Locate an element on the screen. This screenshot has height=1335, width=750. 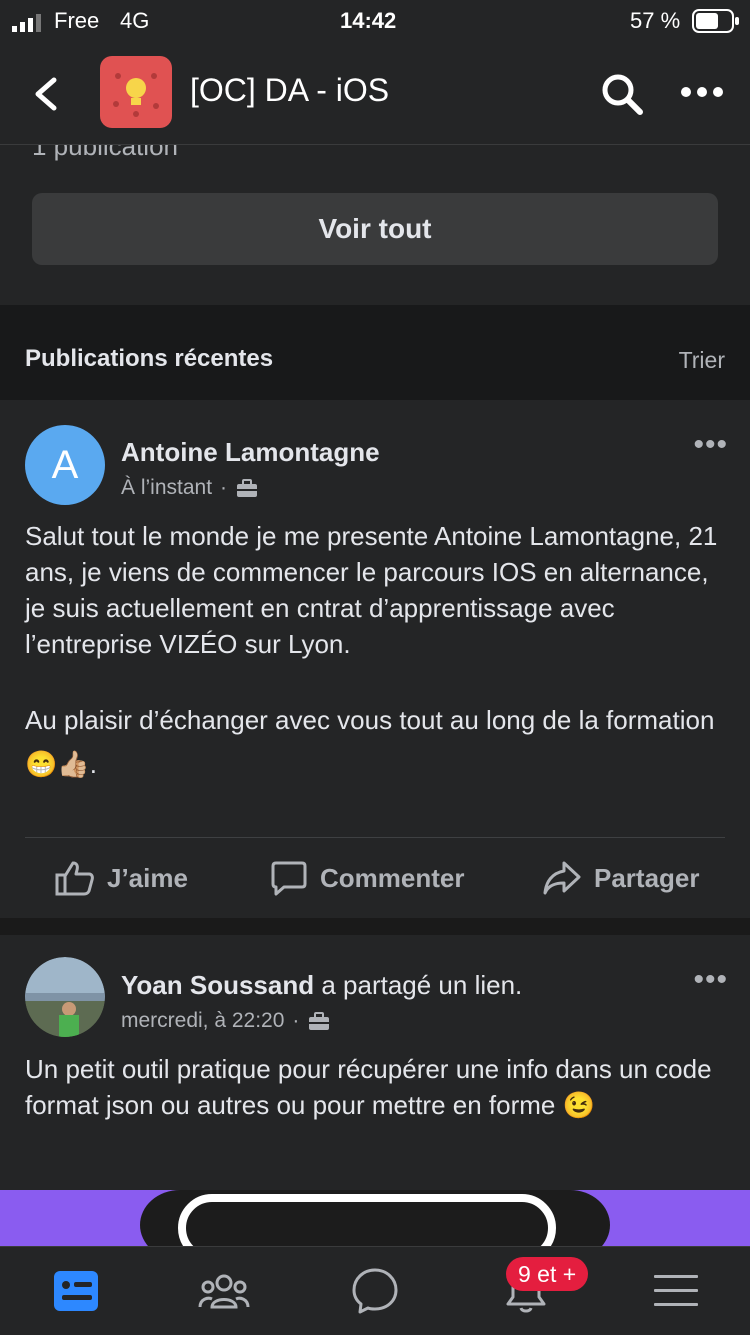
post-meta: À l’instant · is located at coordinates (190, 488).